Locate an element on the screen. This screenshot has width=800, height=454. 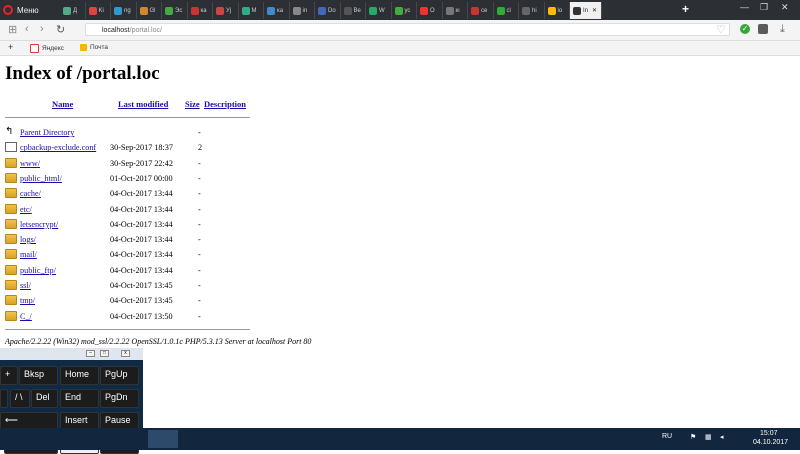
entry-name-link: etc/ is located at coordinates (26, 209).